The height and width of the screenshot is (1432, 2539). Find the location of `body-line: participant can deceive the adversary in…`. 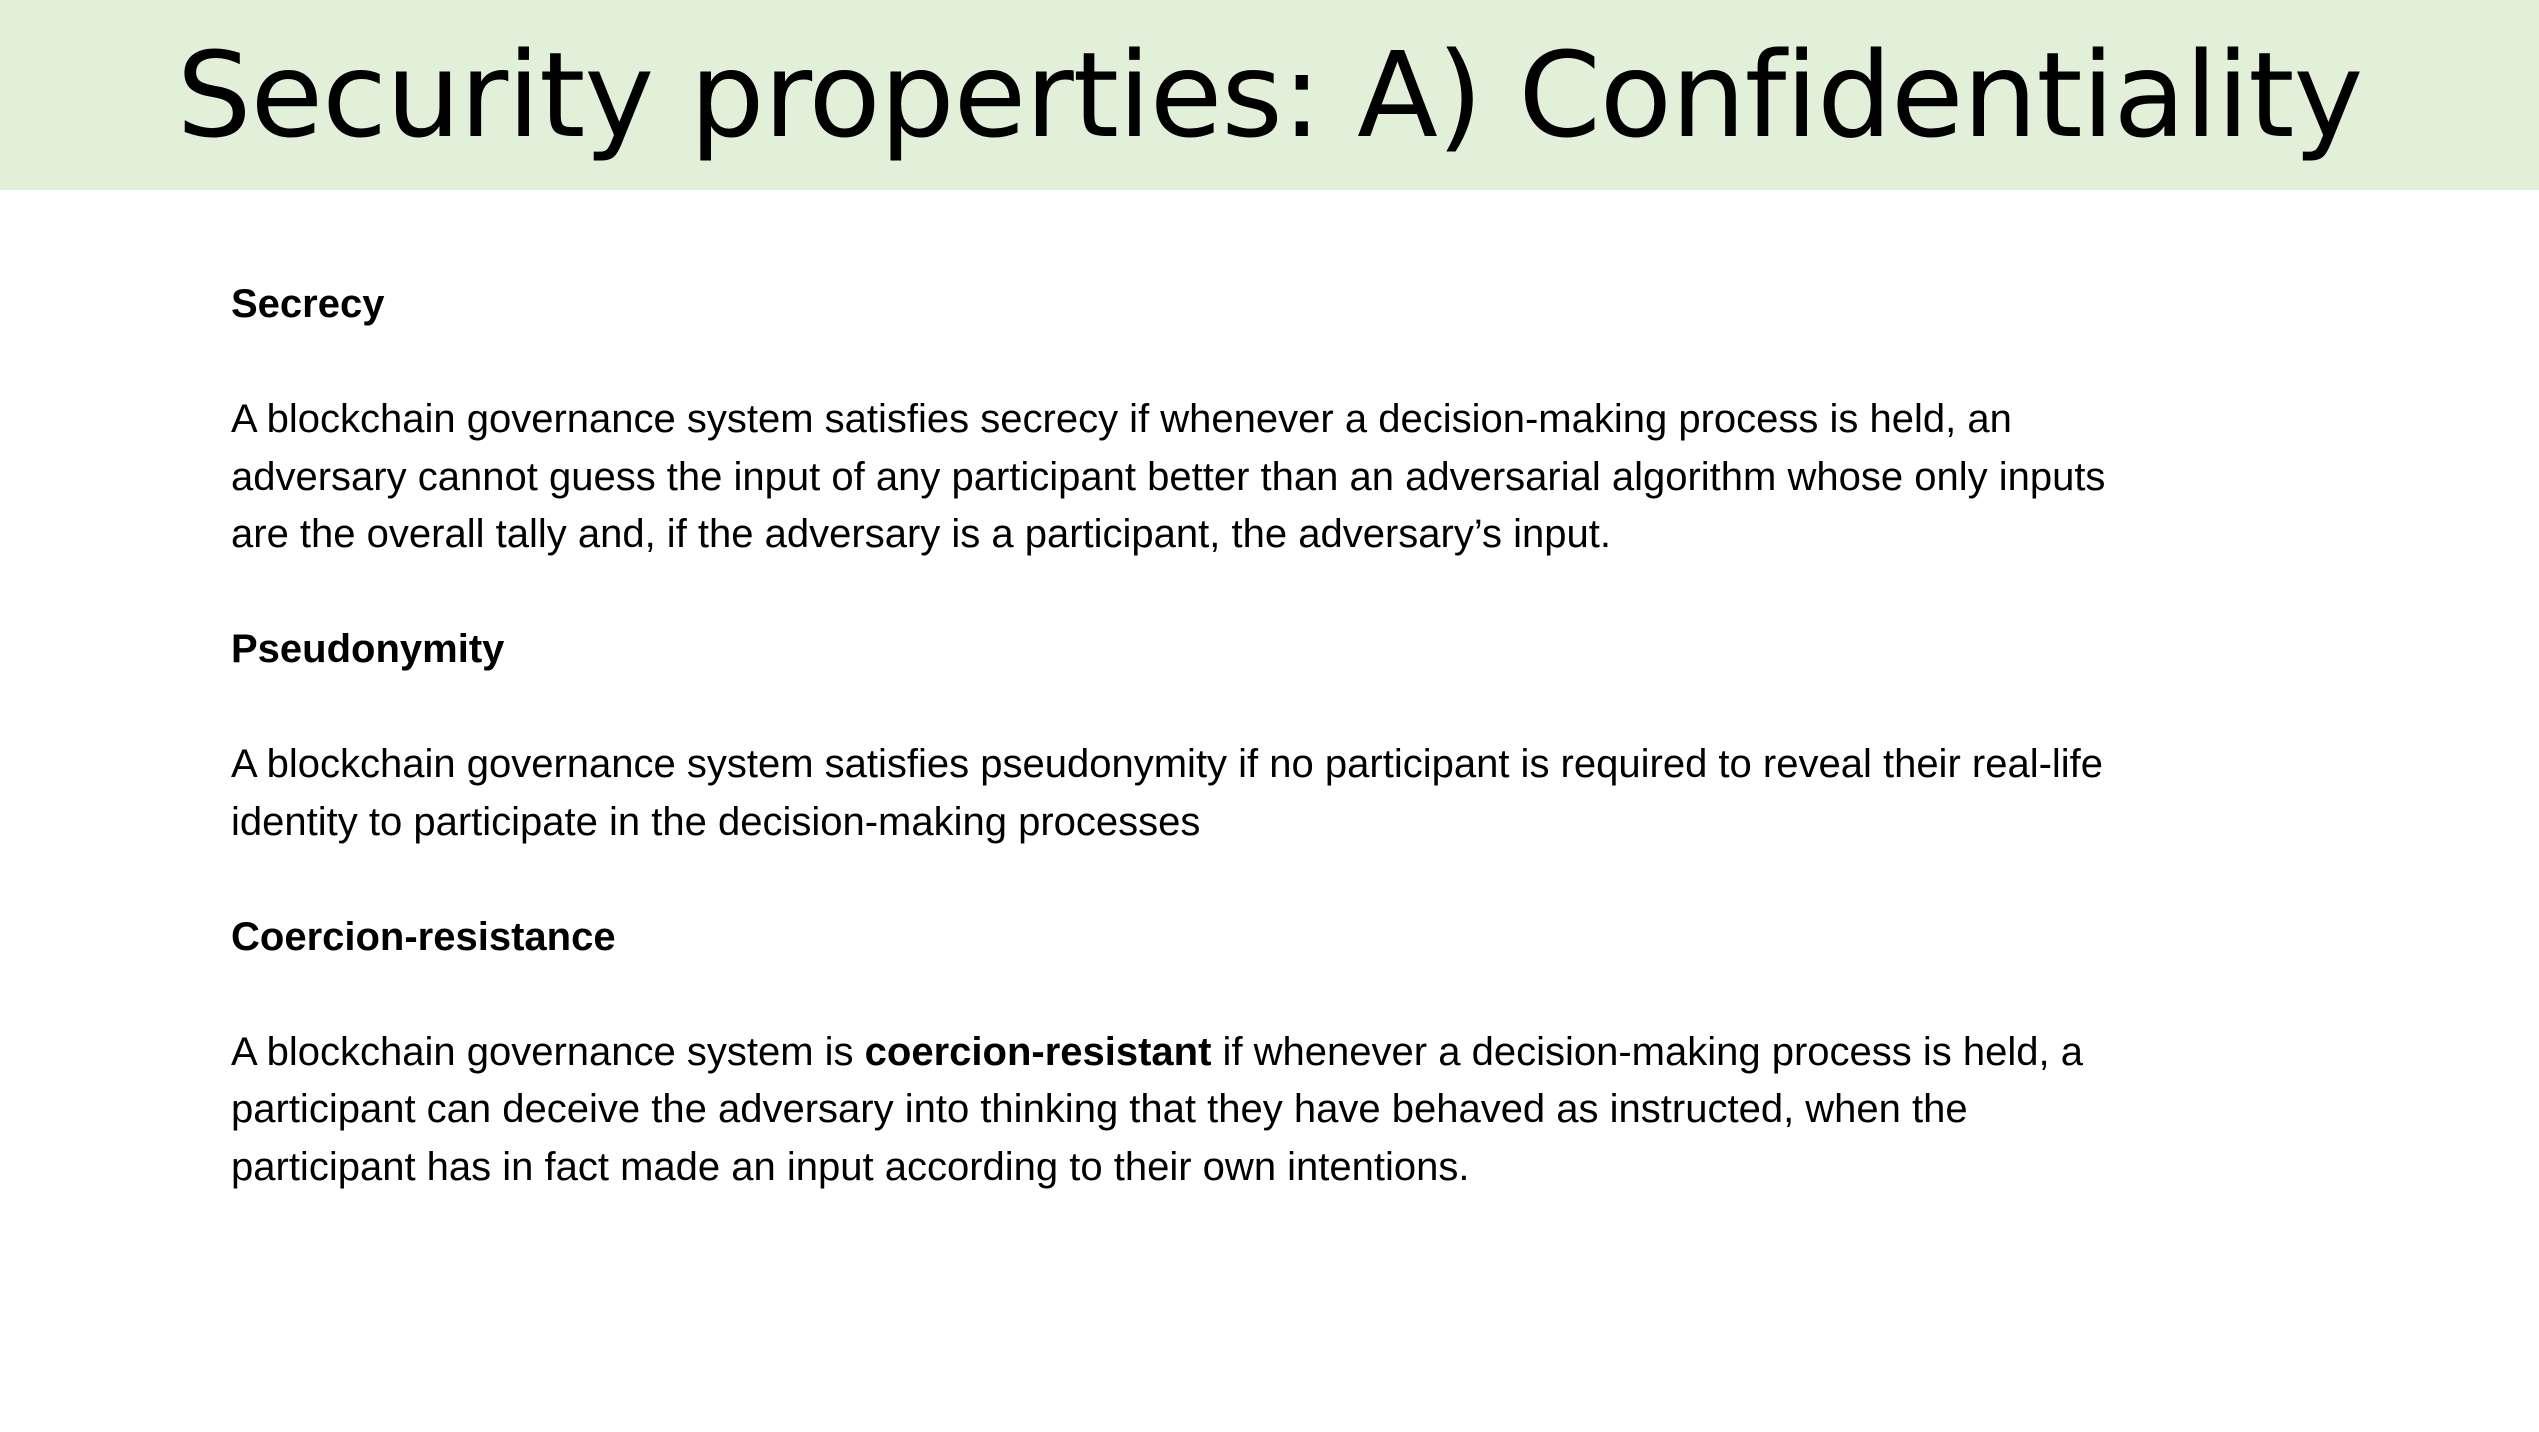

body-line: participant can deceive the adversary in… is located at coordinates (1099, 1109).